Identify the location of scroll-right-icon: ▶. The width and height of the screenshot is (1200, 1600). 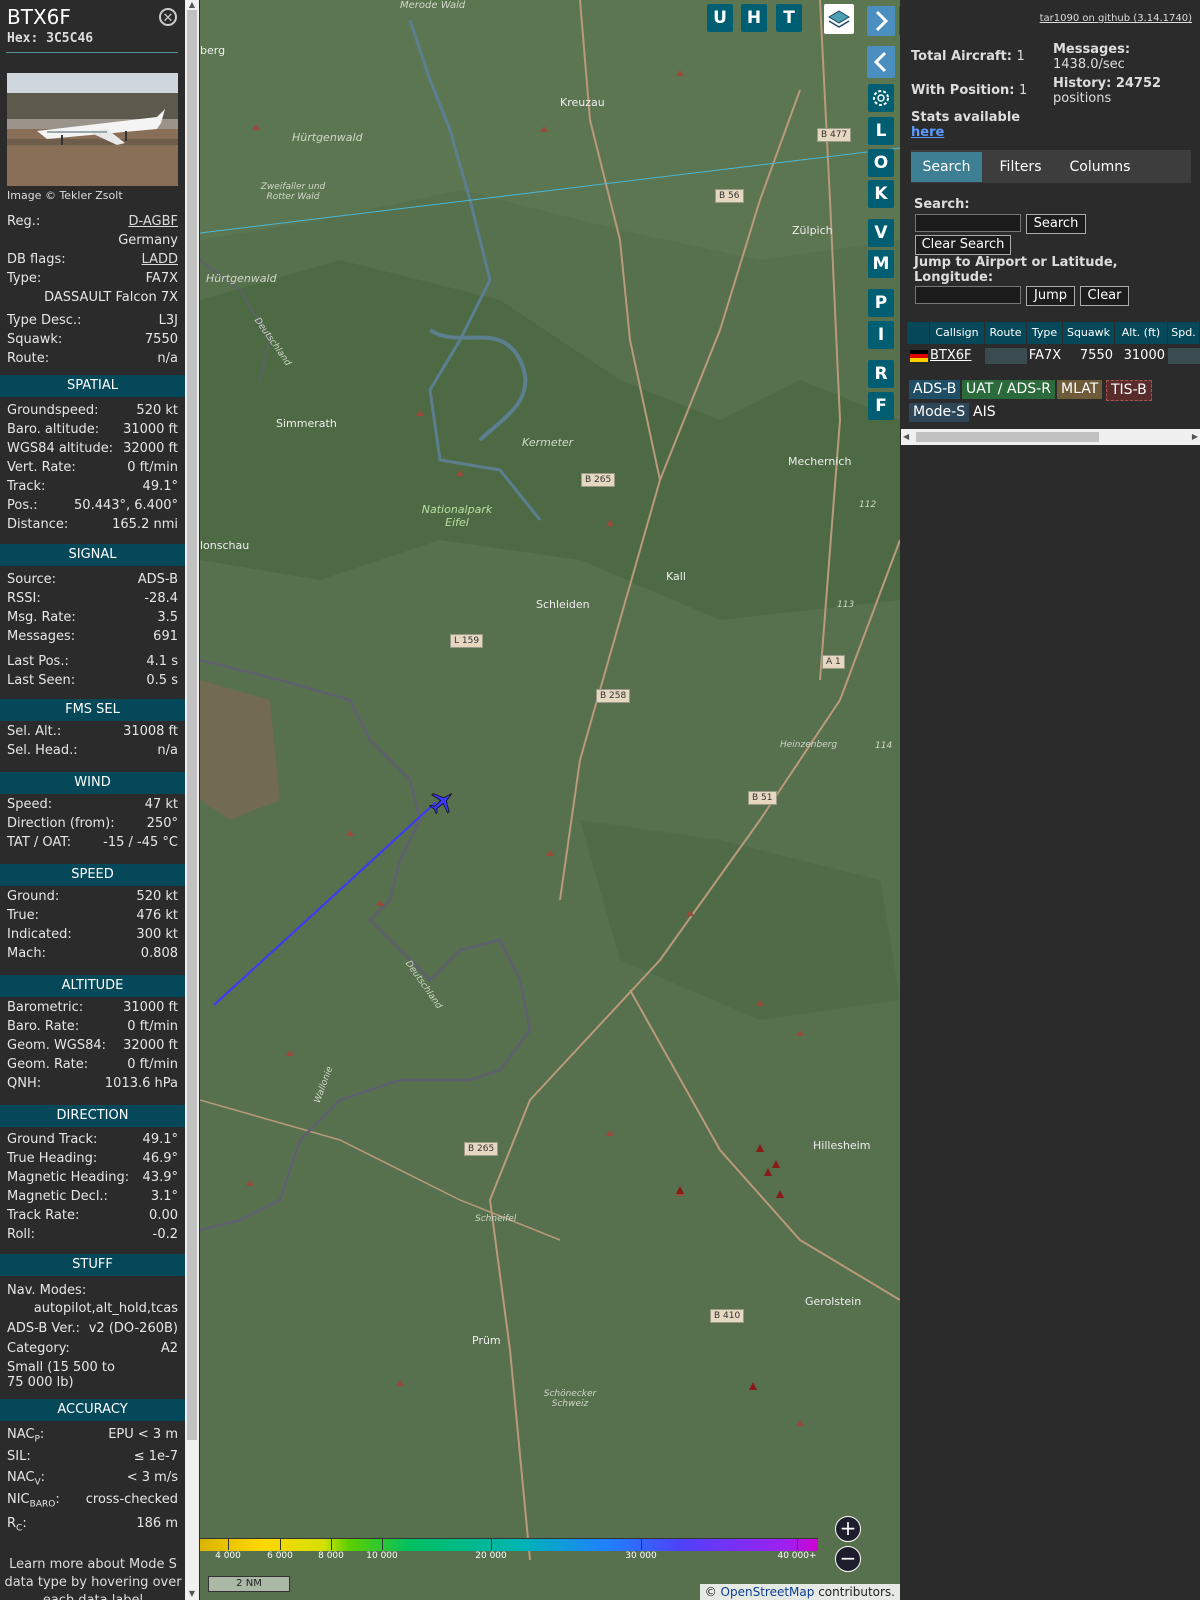
(1195, 436).